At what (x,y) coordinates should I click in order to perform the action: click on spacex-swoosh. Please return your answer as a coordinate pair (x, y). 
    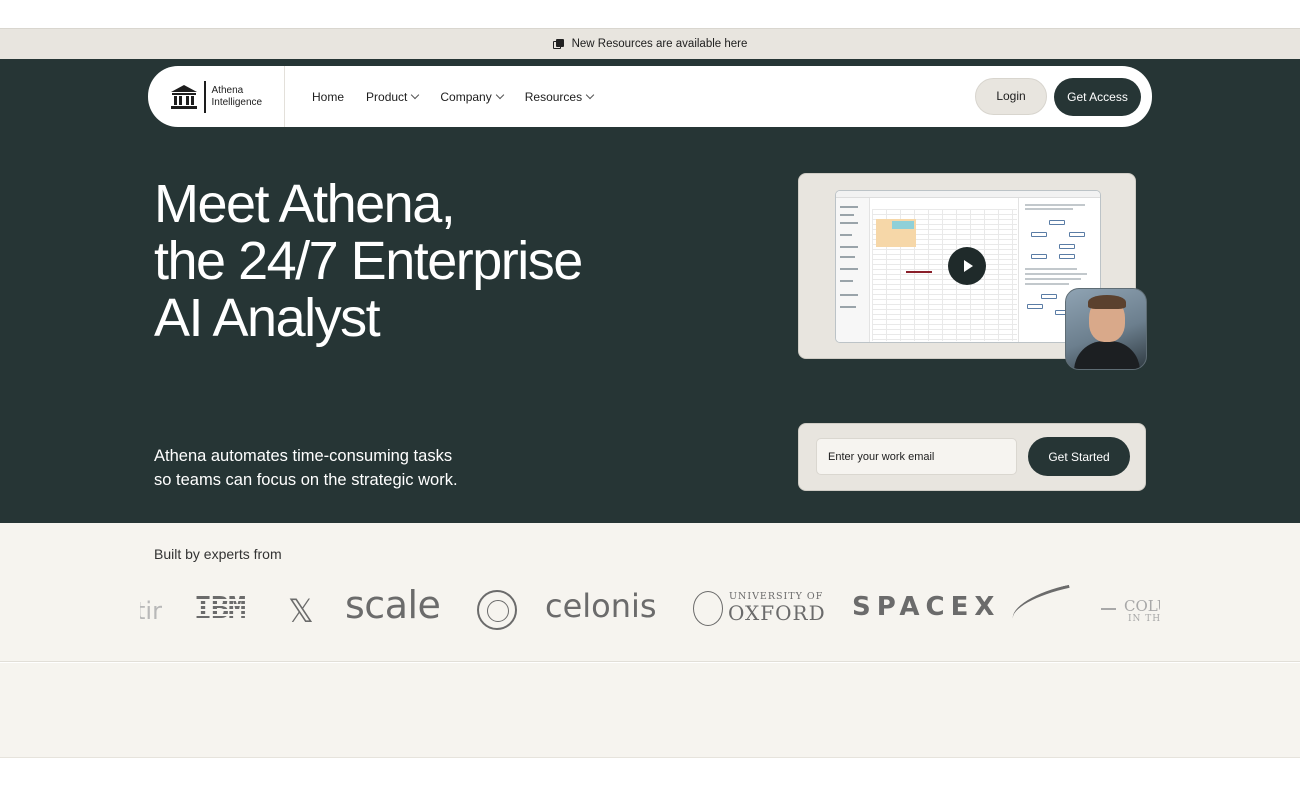
    Looking at the image, I should click on (1041, 602).